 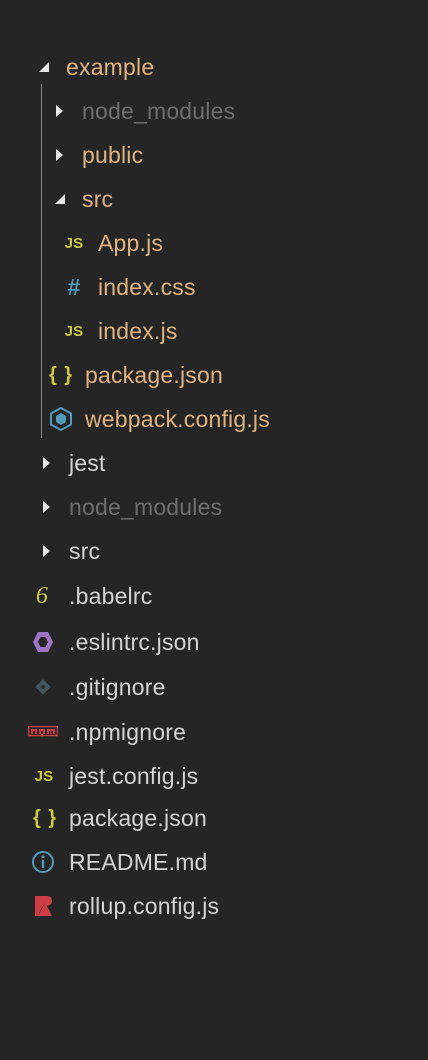 What do you see at coordinates (214, 687) in the screenshot?
I see `tree-item-gitignore: .gitignore` at bounding box center [214, 687].